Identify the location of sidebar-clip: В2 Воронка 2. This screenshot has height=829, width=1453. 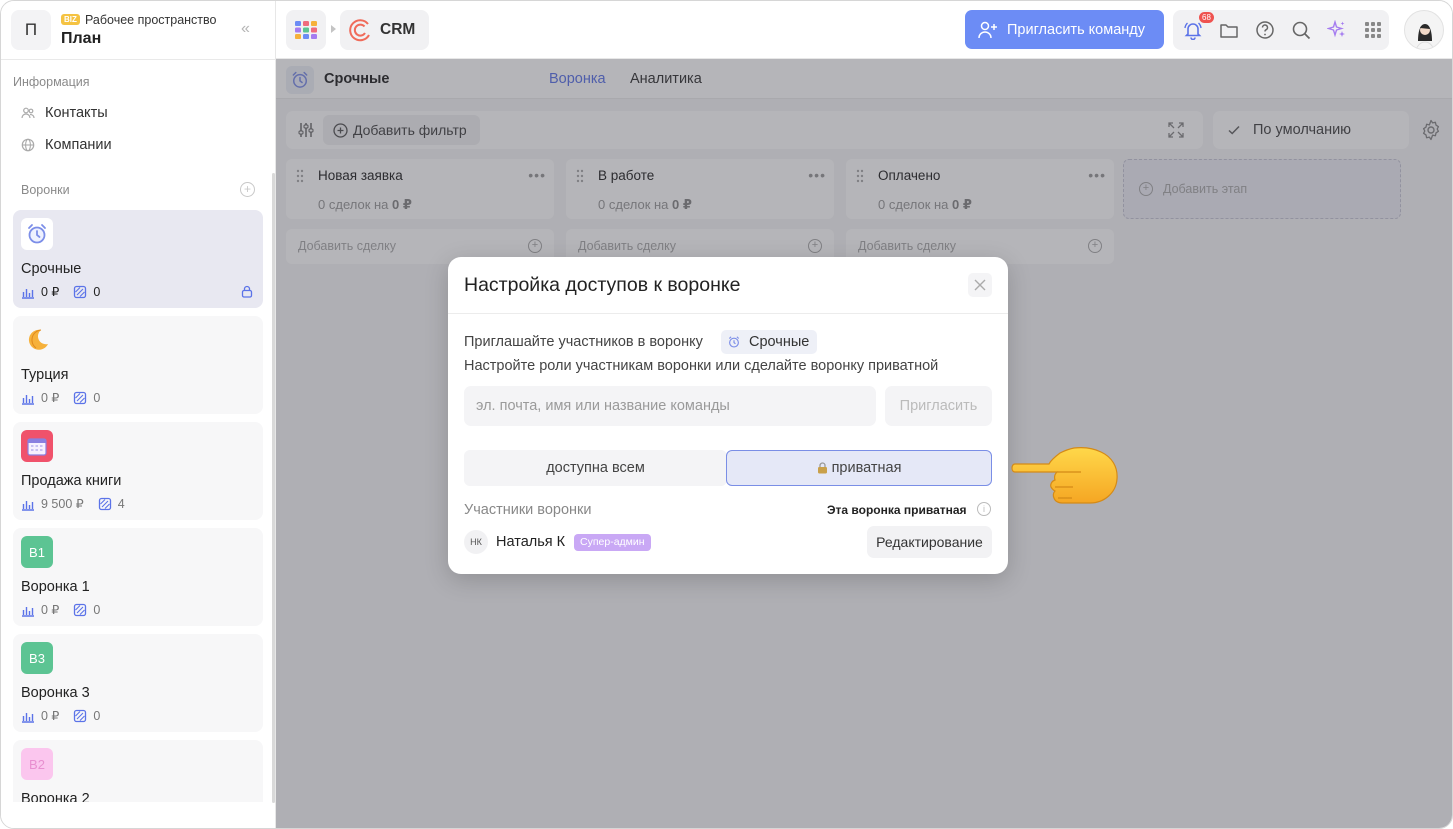
(138, 771).